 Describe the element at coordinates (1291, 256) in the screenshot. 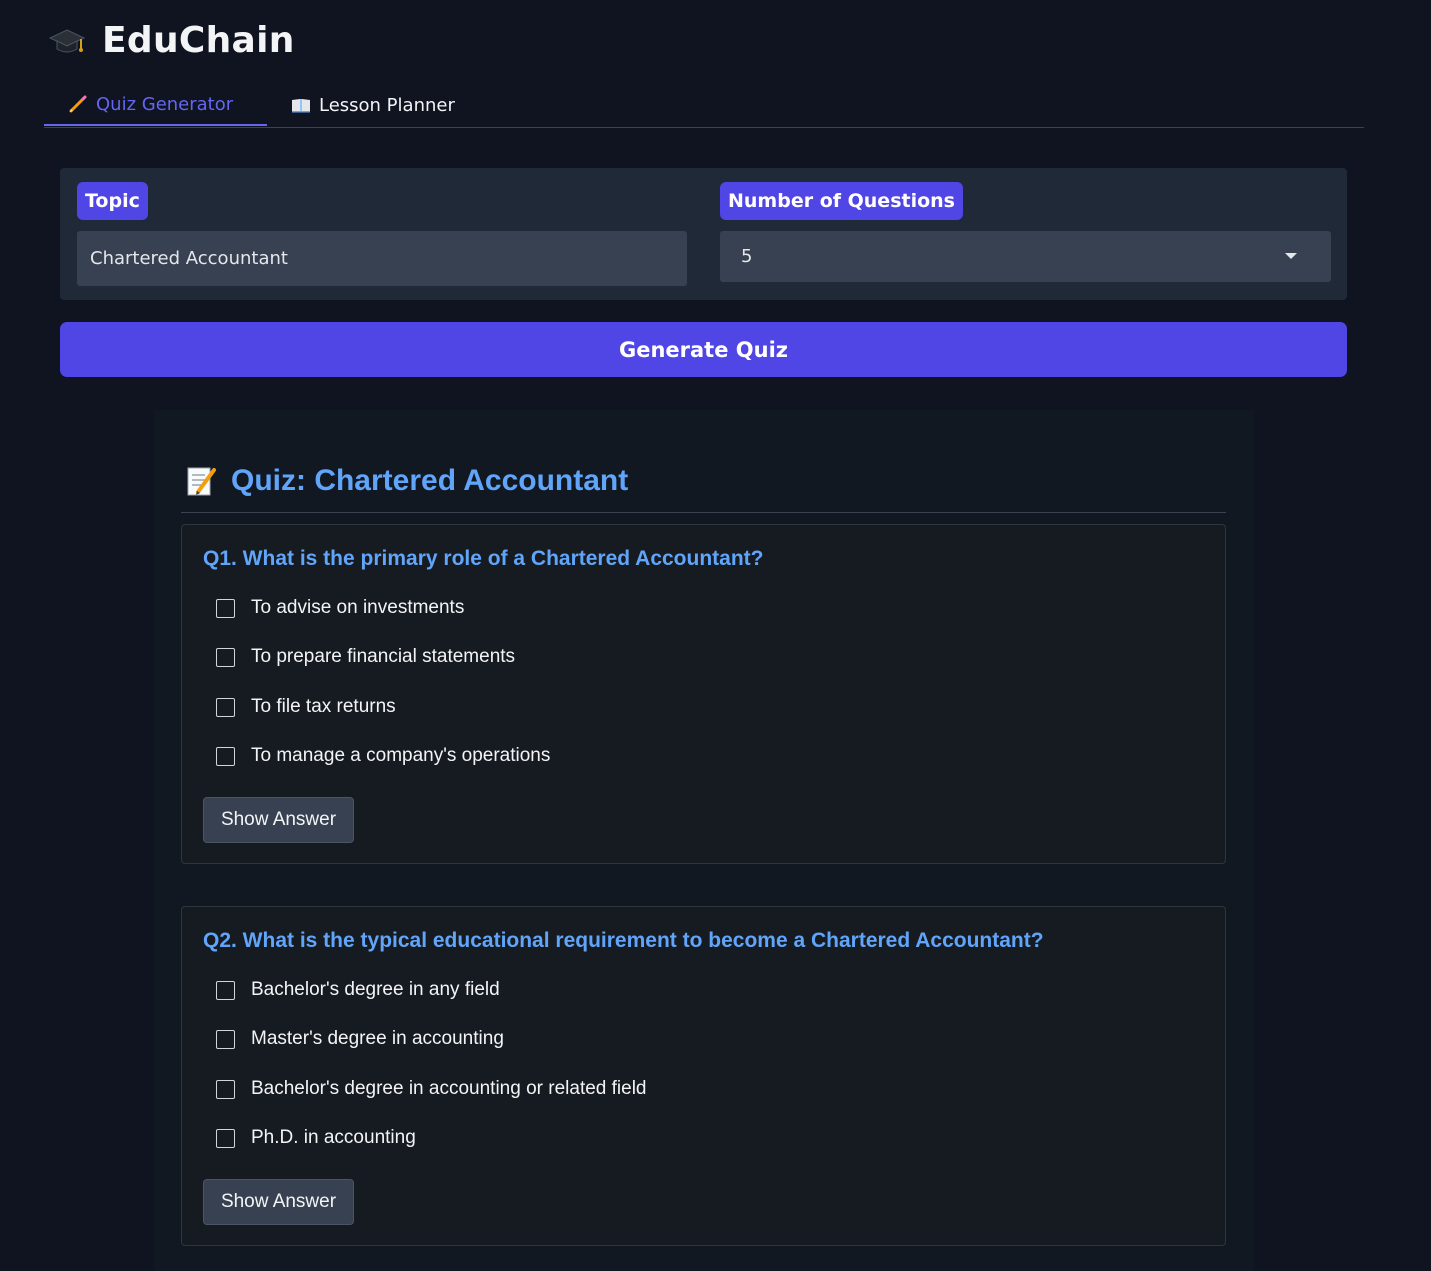

I see `caret-down-icon` at that location.